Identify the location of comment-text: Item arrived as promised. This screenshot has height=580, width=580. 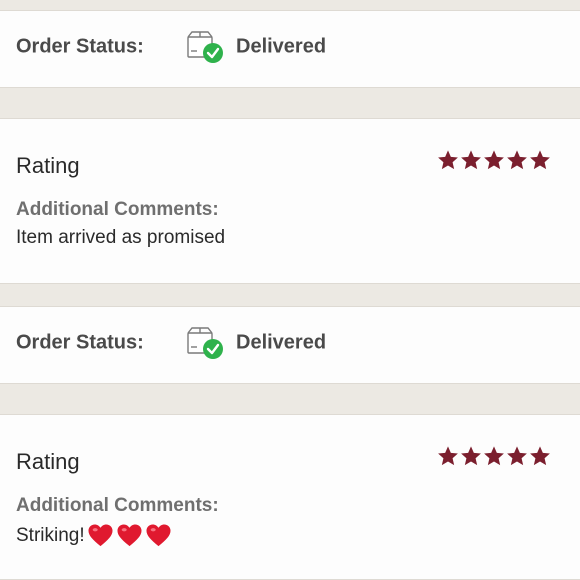
(120, 238).